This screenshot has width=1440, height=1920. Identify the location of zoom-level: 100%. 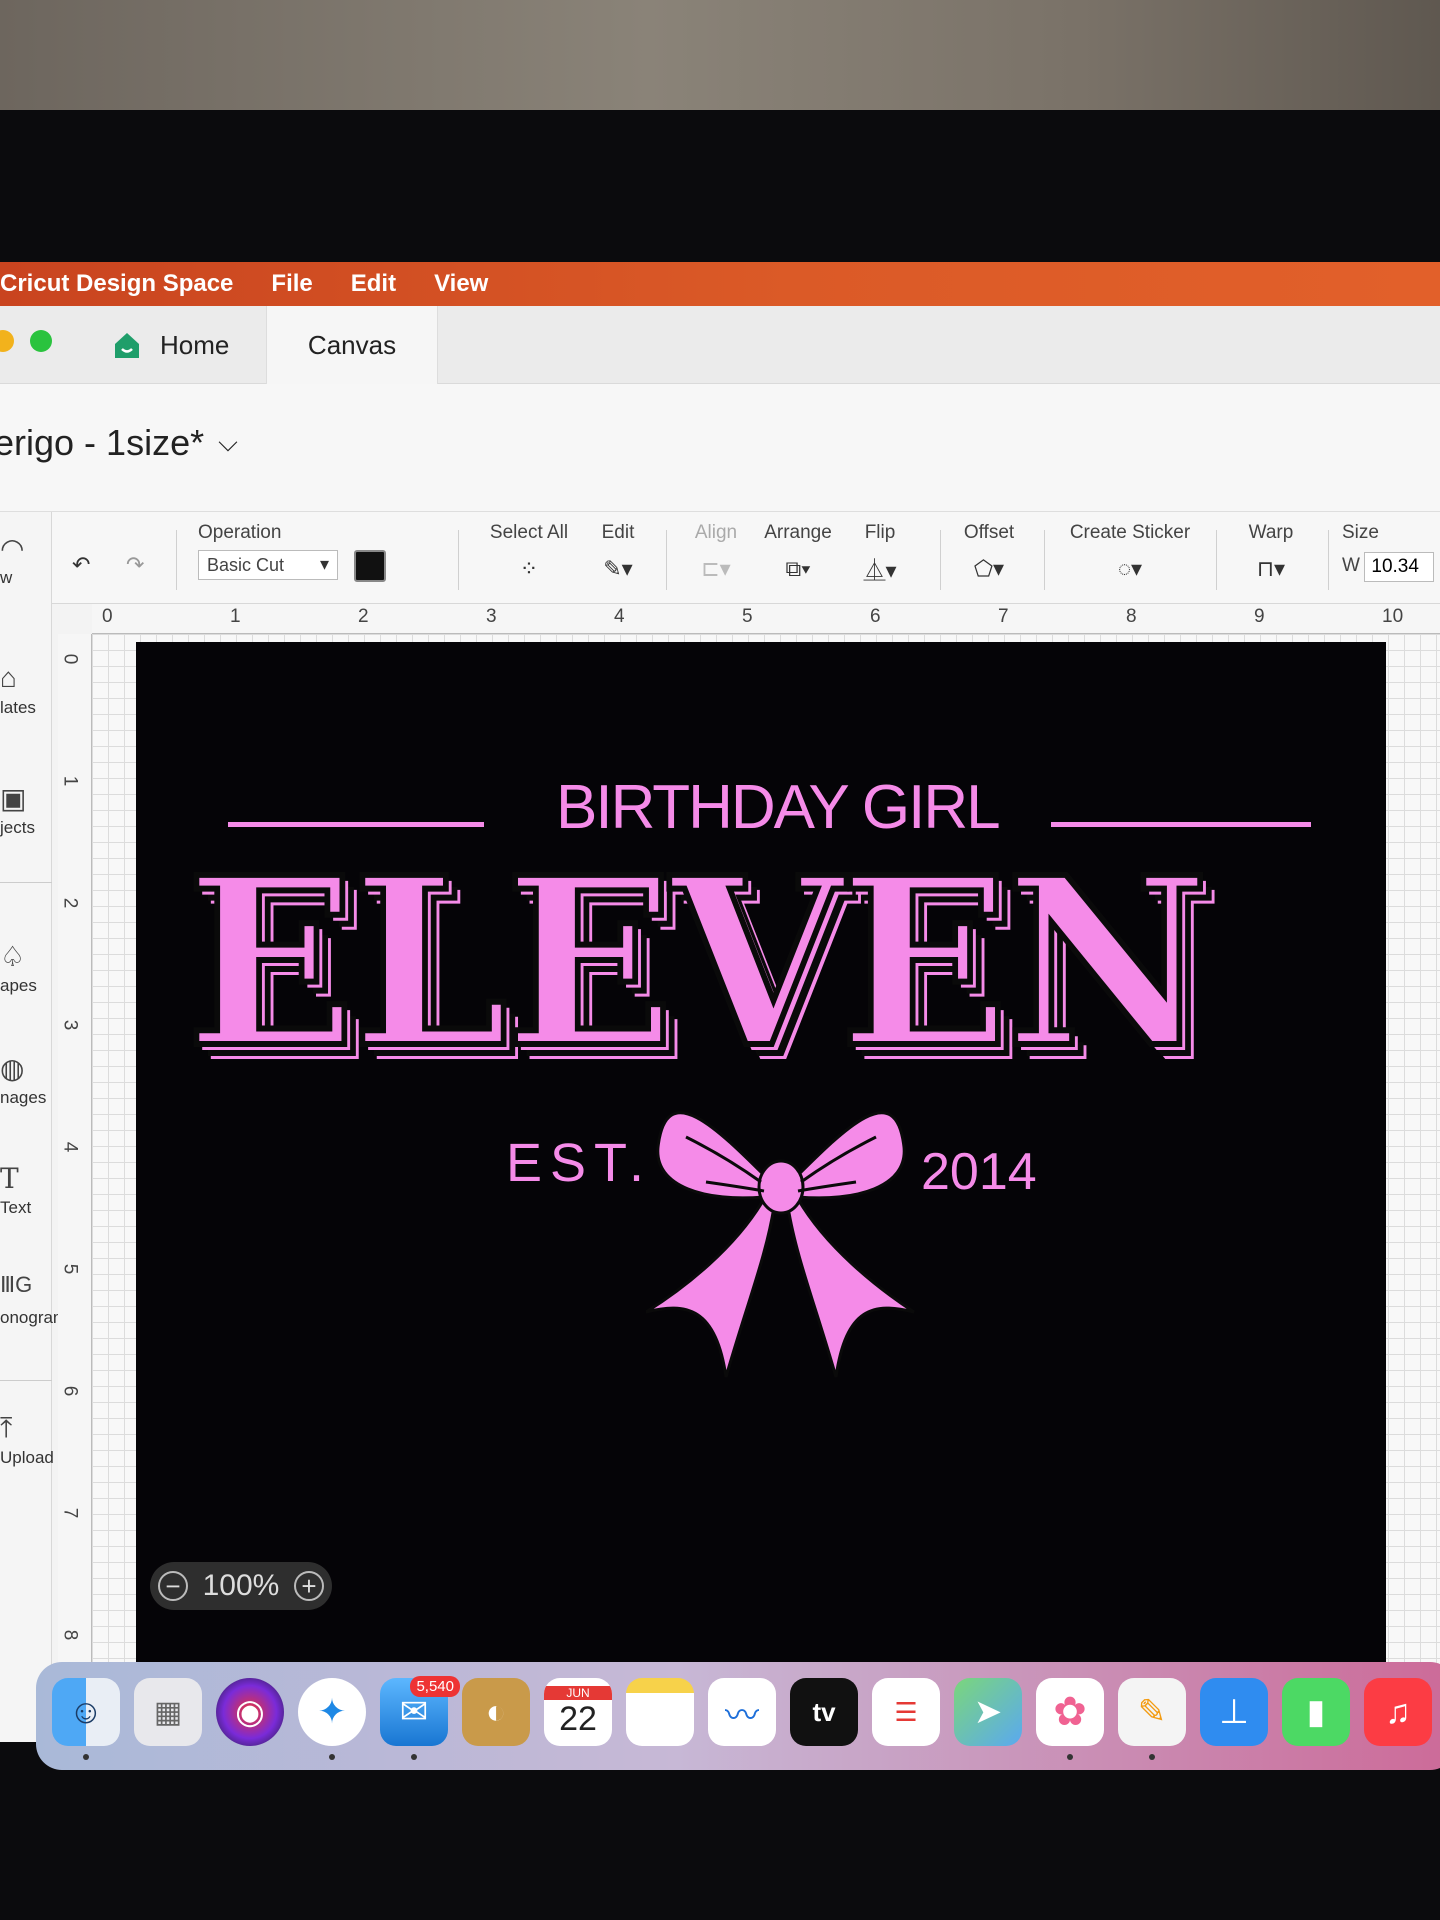
(241, 1585).